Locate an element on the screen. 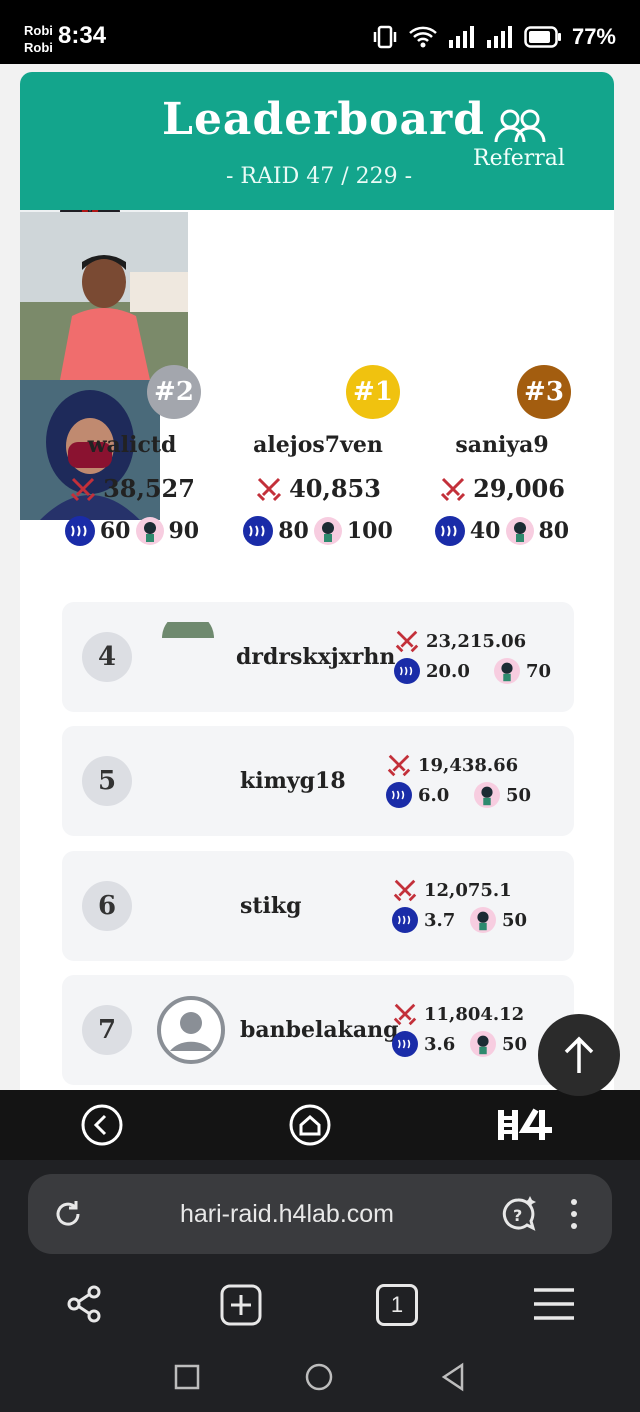 This screenshot has height=1412, width=640. row-username: banbelakang is located at coordinates (319, 1030).